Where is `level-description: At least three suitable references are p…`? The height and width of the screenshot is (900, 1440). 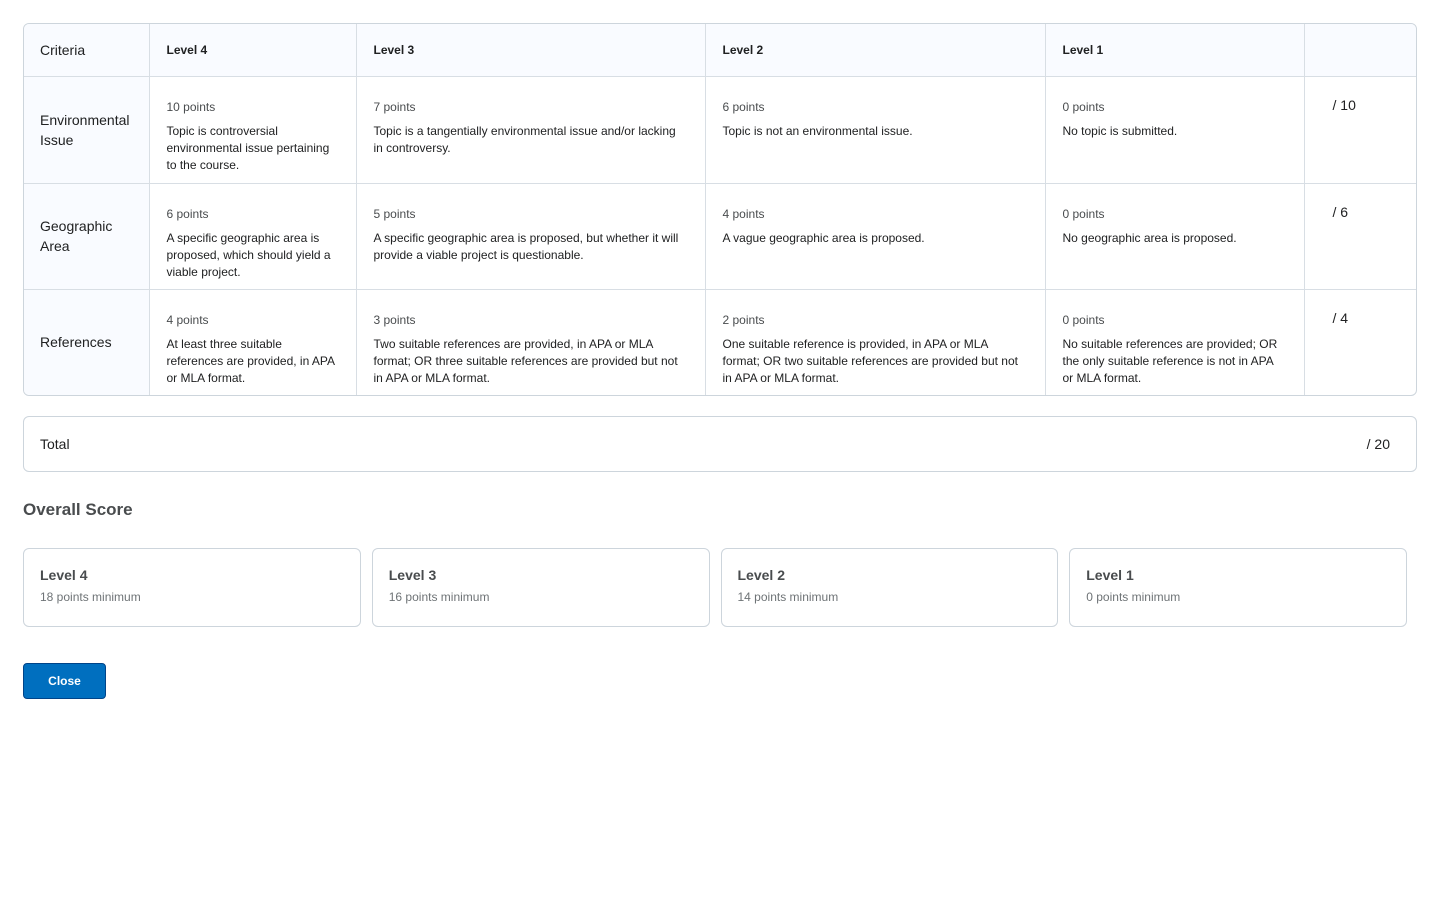
level-description: At least three suitable references are p… is located at coordinates (250, 360).